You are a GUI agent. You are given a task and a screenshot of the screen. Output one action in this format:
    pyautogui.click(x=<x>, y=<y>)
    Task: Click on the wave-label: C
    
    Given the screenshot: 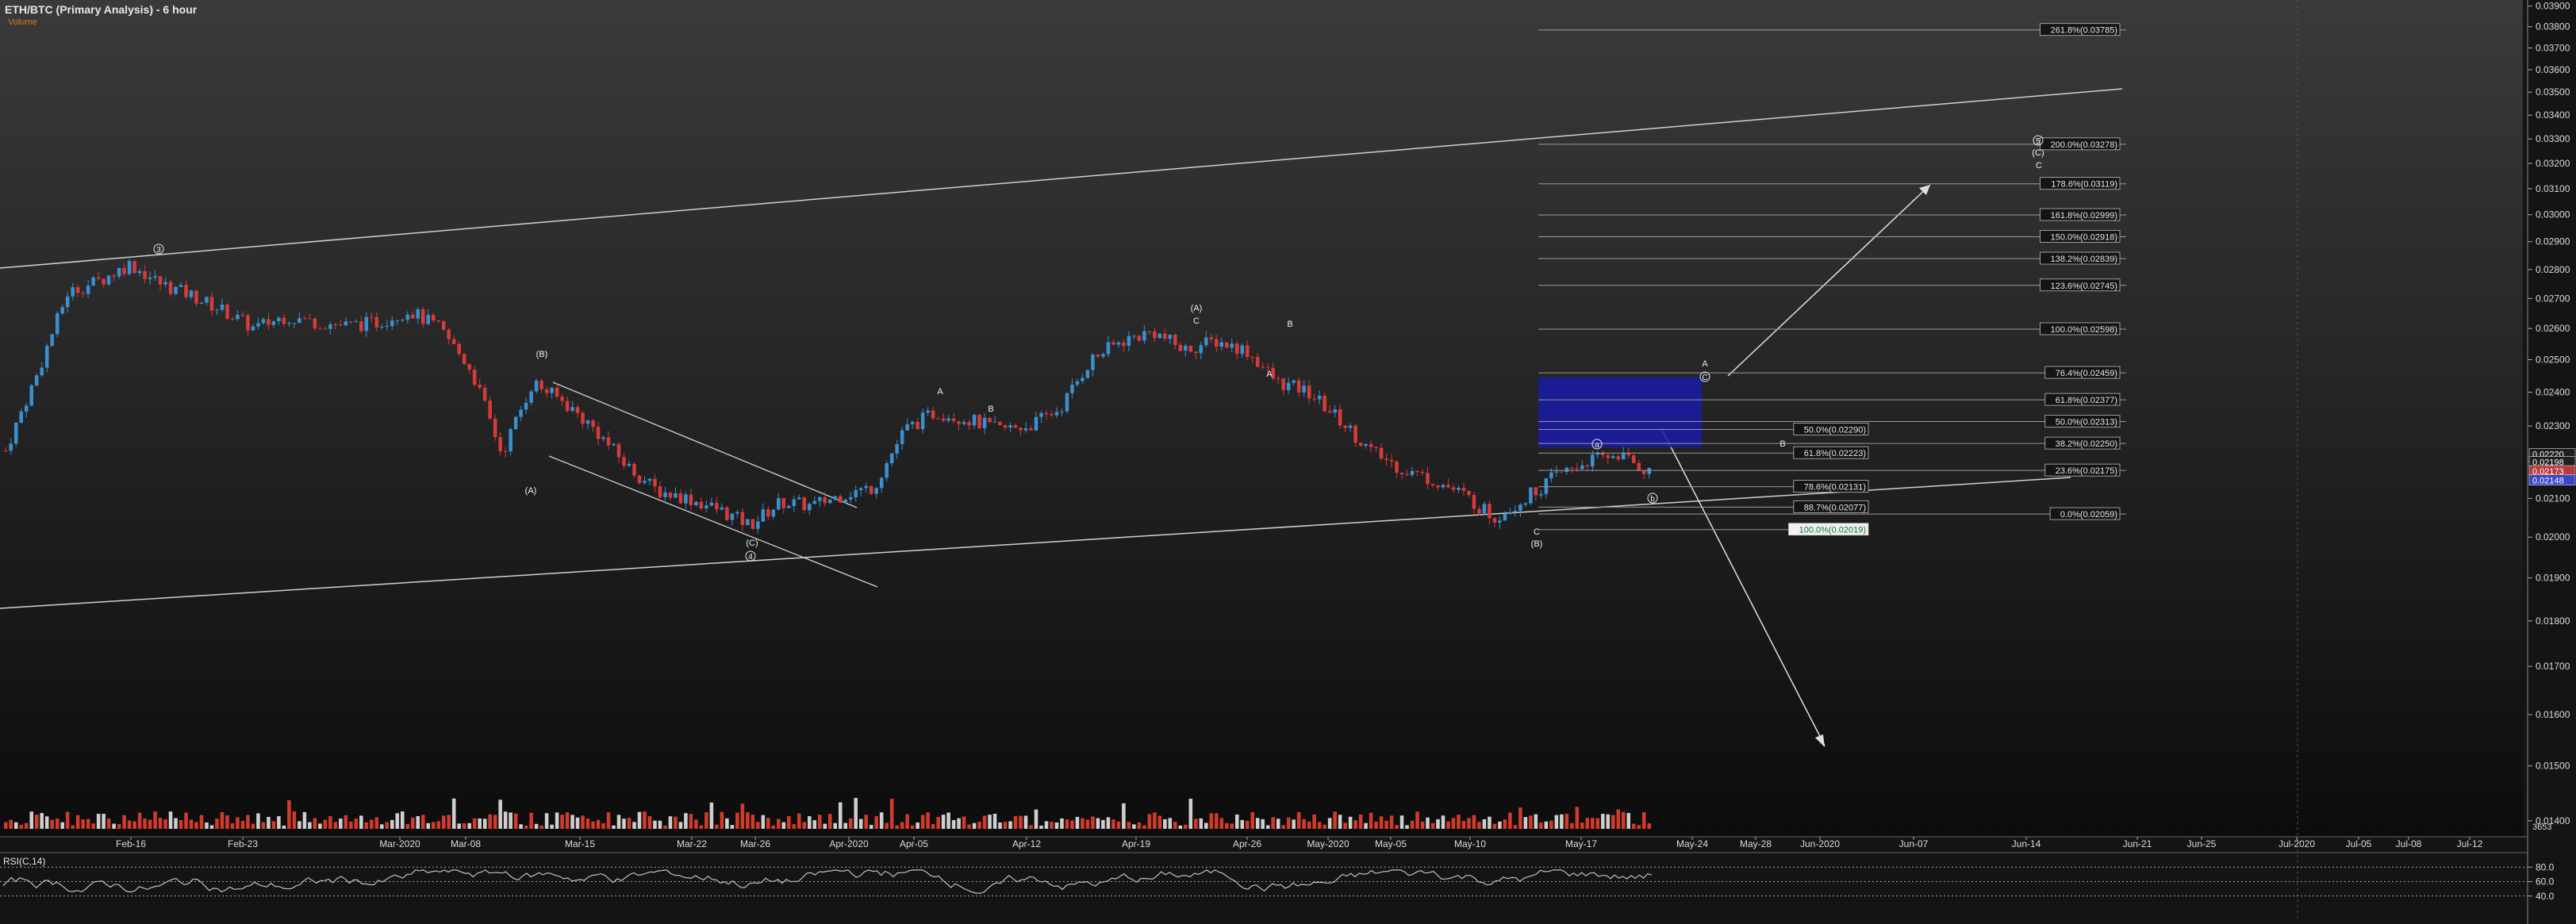 What is the action you would take?
    pyautogui.click(x=1537, y=532)
    